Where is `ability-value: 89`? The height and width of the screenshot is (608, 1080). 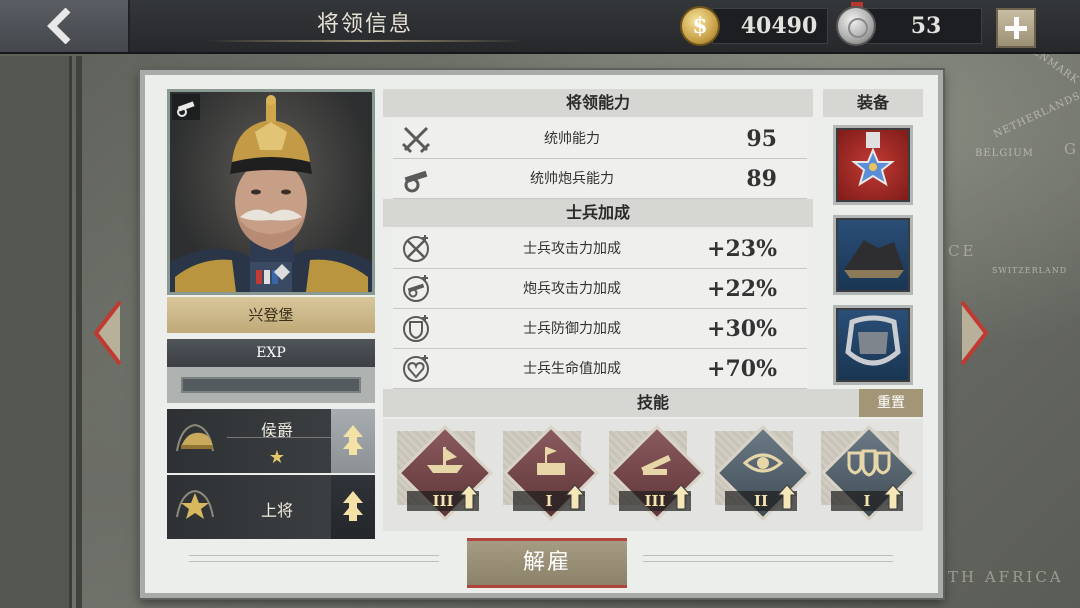 ability-value: 89 is located at coordinates (761, 179).